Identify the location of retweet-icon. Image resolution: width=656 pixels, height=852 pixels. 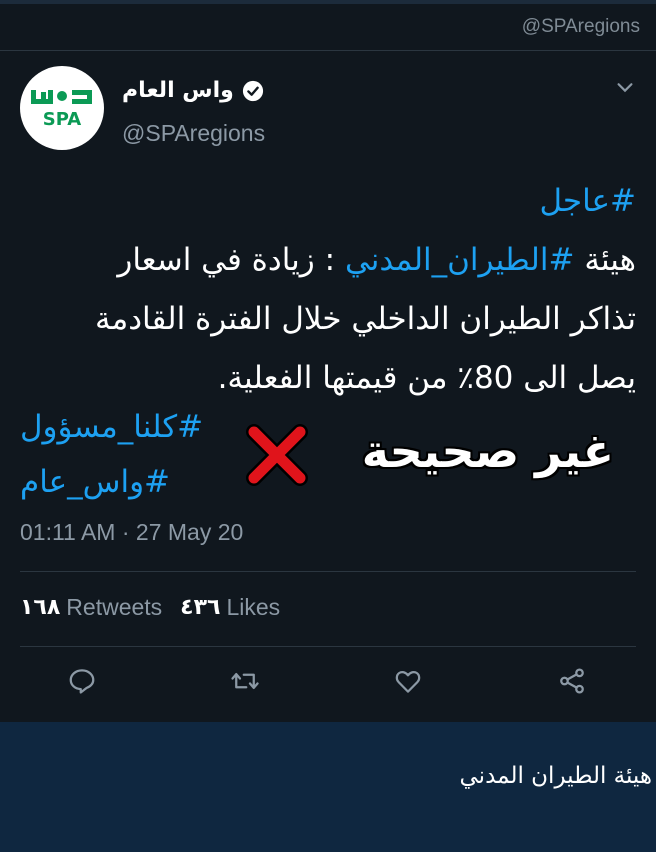
(245, 681).